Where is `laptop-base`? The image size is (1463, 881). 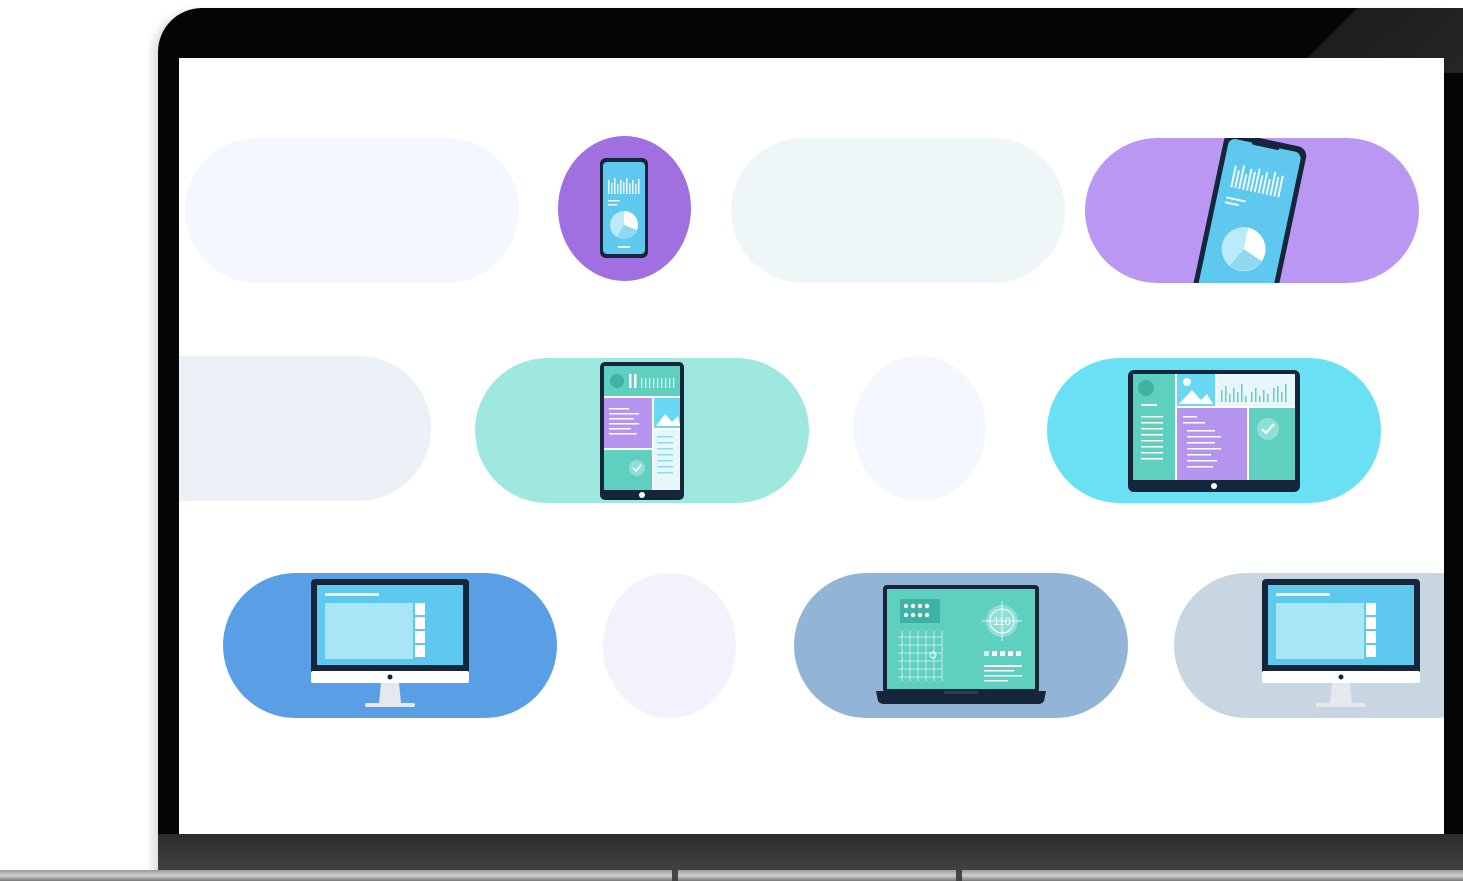 laptop-base is located at coordinates (731, 875).